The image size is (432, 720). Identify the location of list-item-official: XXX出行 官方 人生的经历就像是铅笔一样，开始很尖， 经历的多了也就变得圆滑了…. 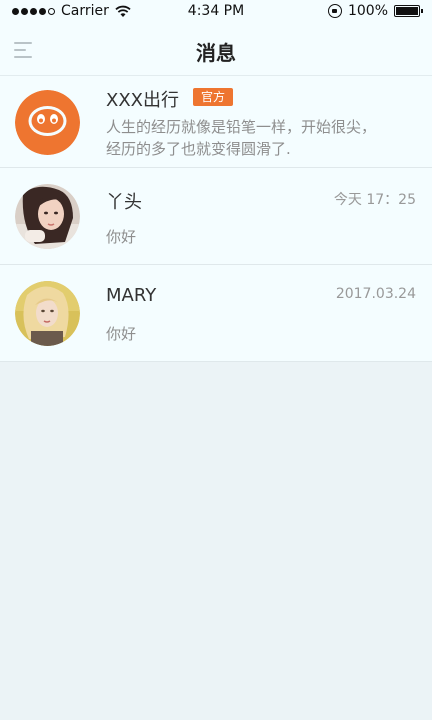
(216, 122).